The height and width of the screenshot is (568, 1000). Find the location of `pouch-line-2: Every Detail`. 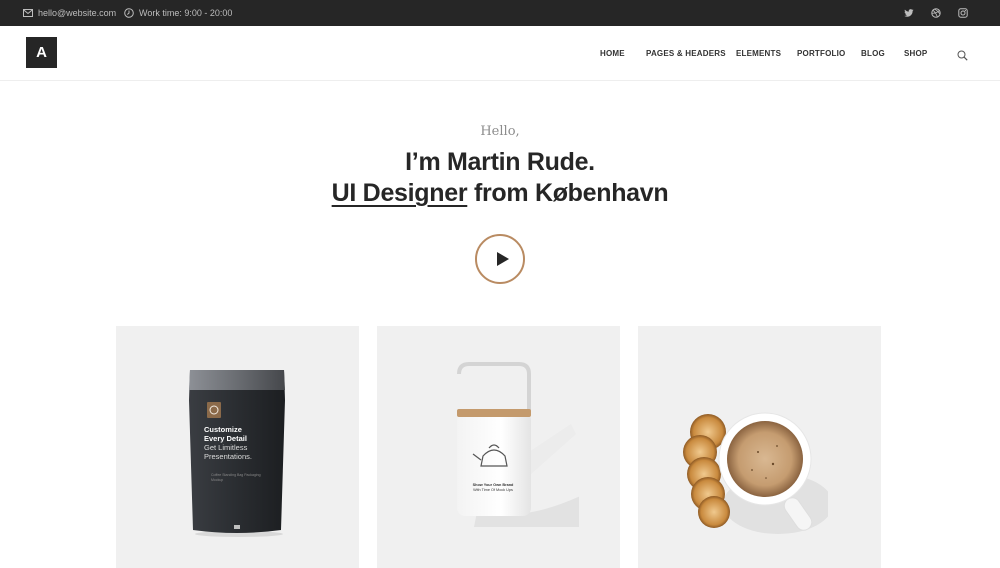

pouch-line-2: Every Detail is located at coordinates (225, 438).